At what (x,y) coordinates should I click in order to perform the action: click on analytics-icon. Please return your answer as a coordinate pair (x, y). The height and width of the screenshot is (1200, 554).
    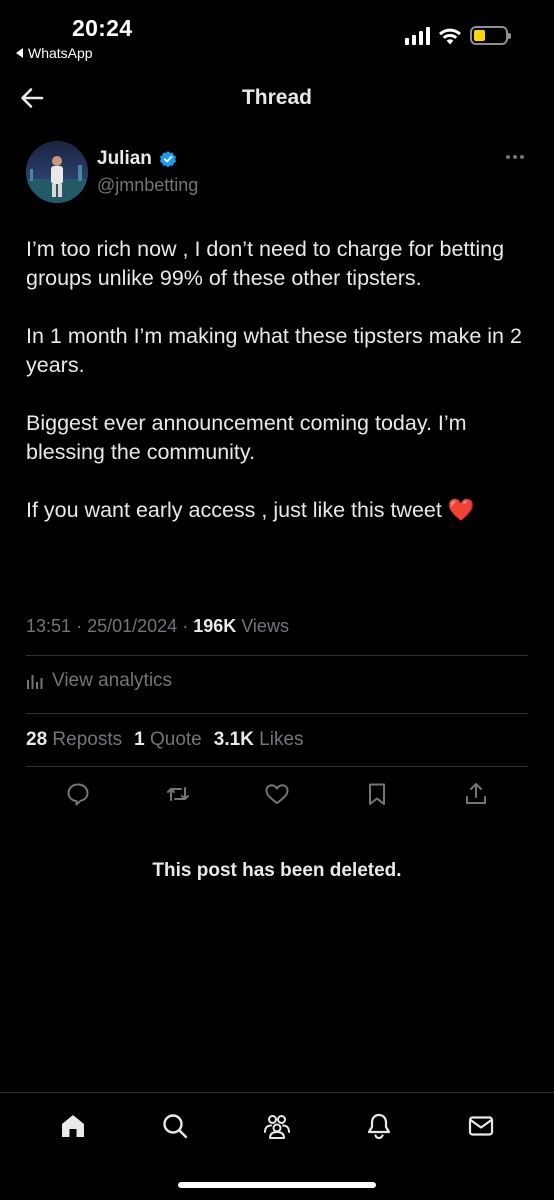
    Looking at the image, I should click on (35, 682).